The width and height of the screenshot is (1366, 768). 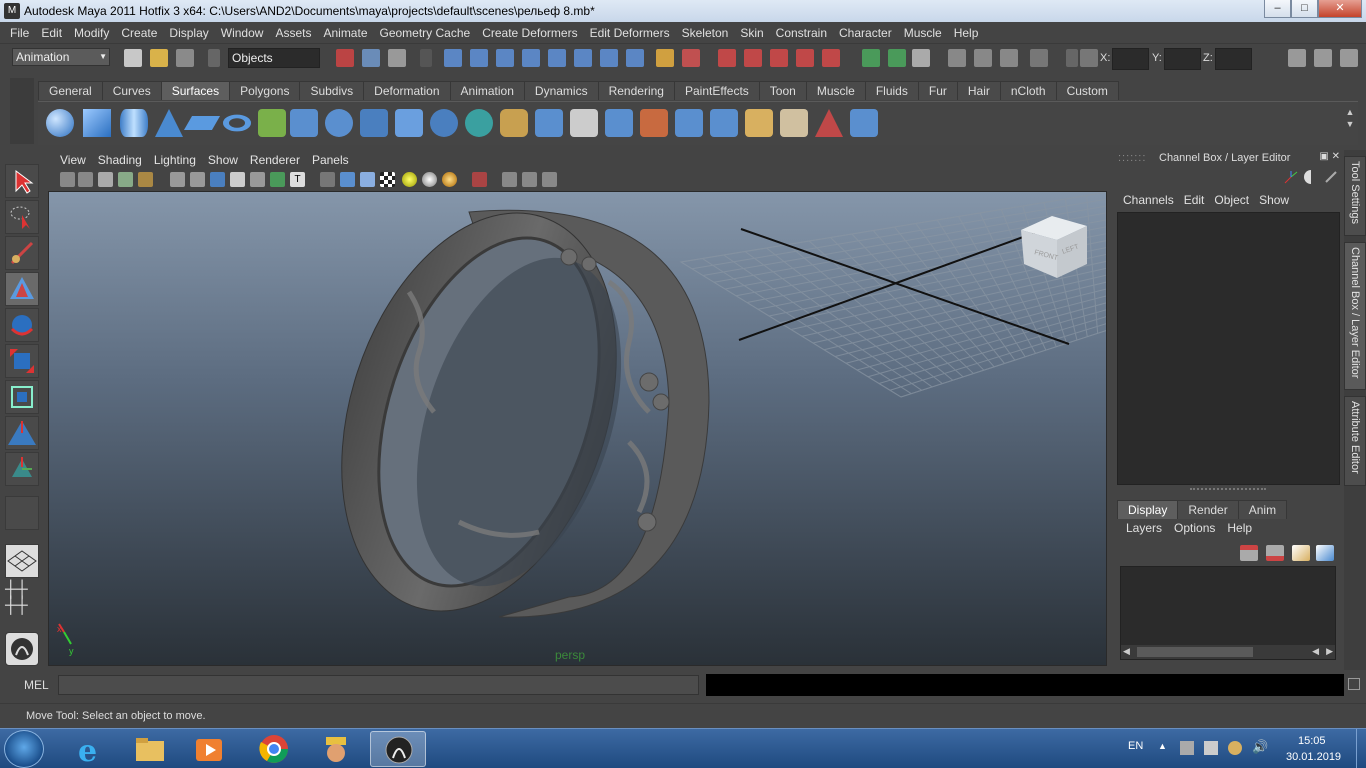 What do you see at coordinates (1039, 58) in the screenshot?
I see `render-view-icon` at bounding box center [1039, 58].